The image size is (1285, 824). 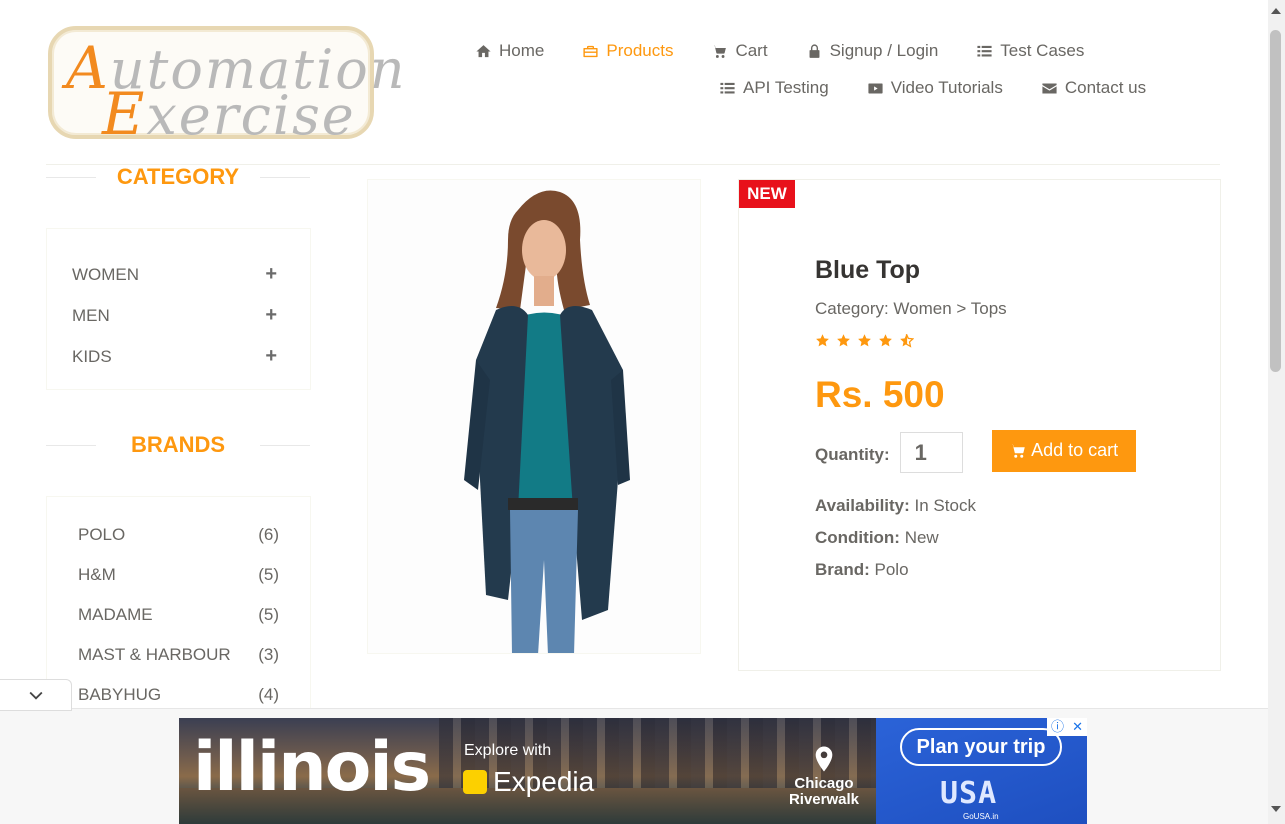 I want to click on nav-signup-login: Signup / Login, so click(x=872, y=51).